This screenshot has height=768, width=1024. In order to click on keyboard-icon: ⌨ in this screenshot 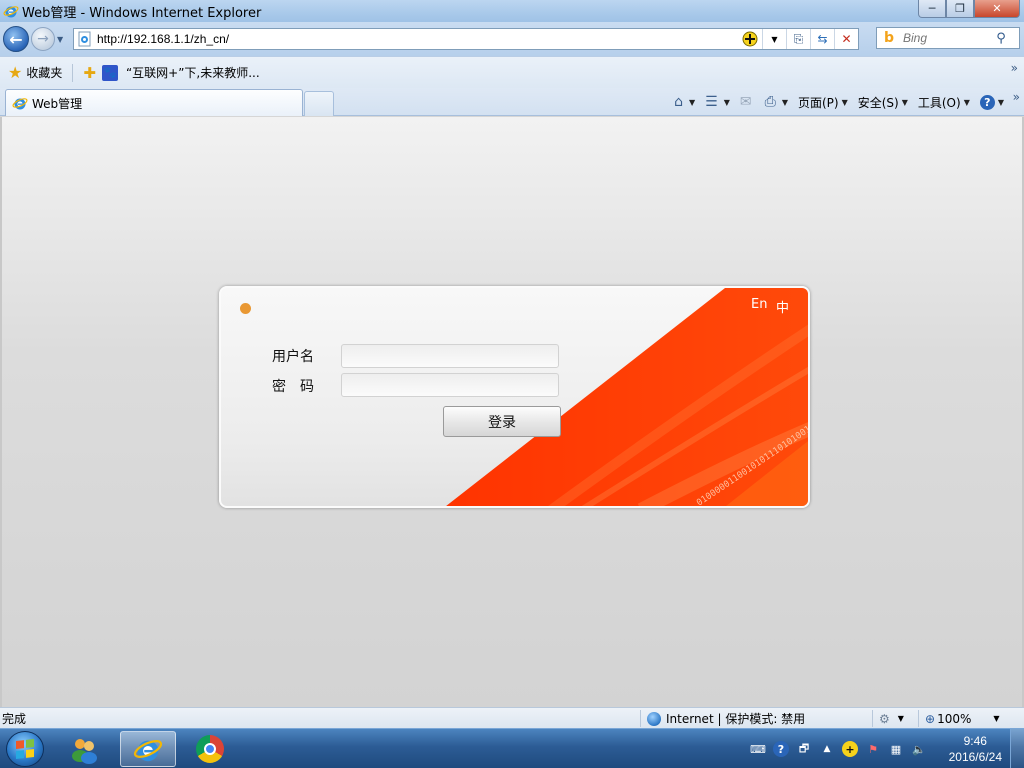, I will do `click(758, 749)`.